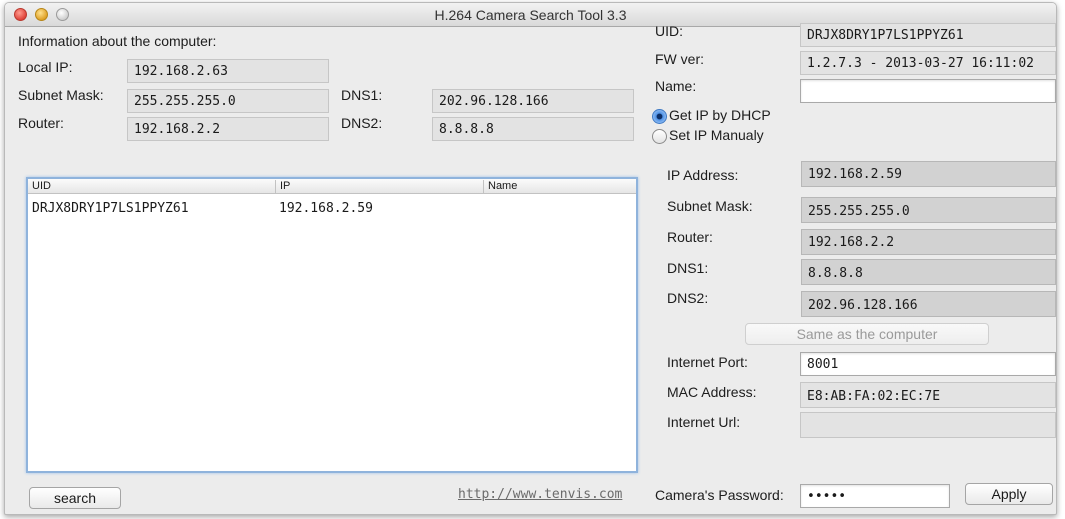 This screenshot has height=519, width=1065. Describe the element at coordinates (703, 175) in the screenshot. I see `camera-ip-label: IP Address:` at that location.